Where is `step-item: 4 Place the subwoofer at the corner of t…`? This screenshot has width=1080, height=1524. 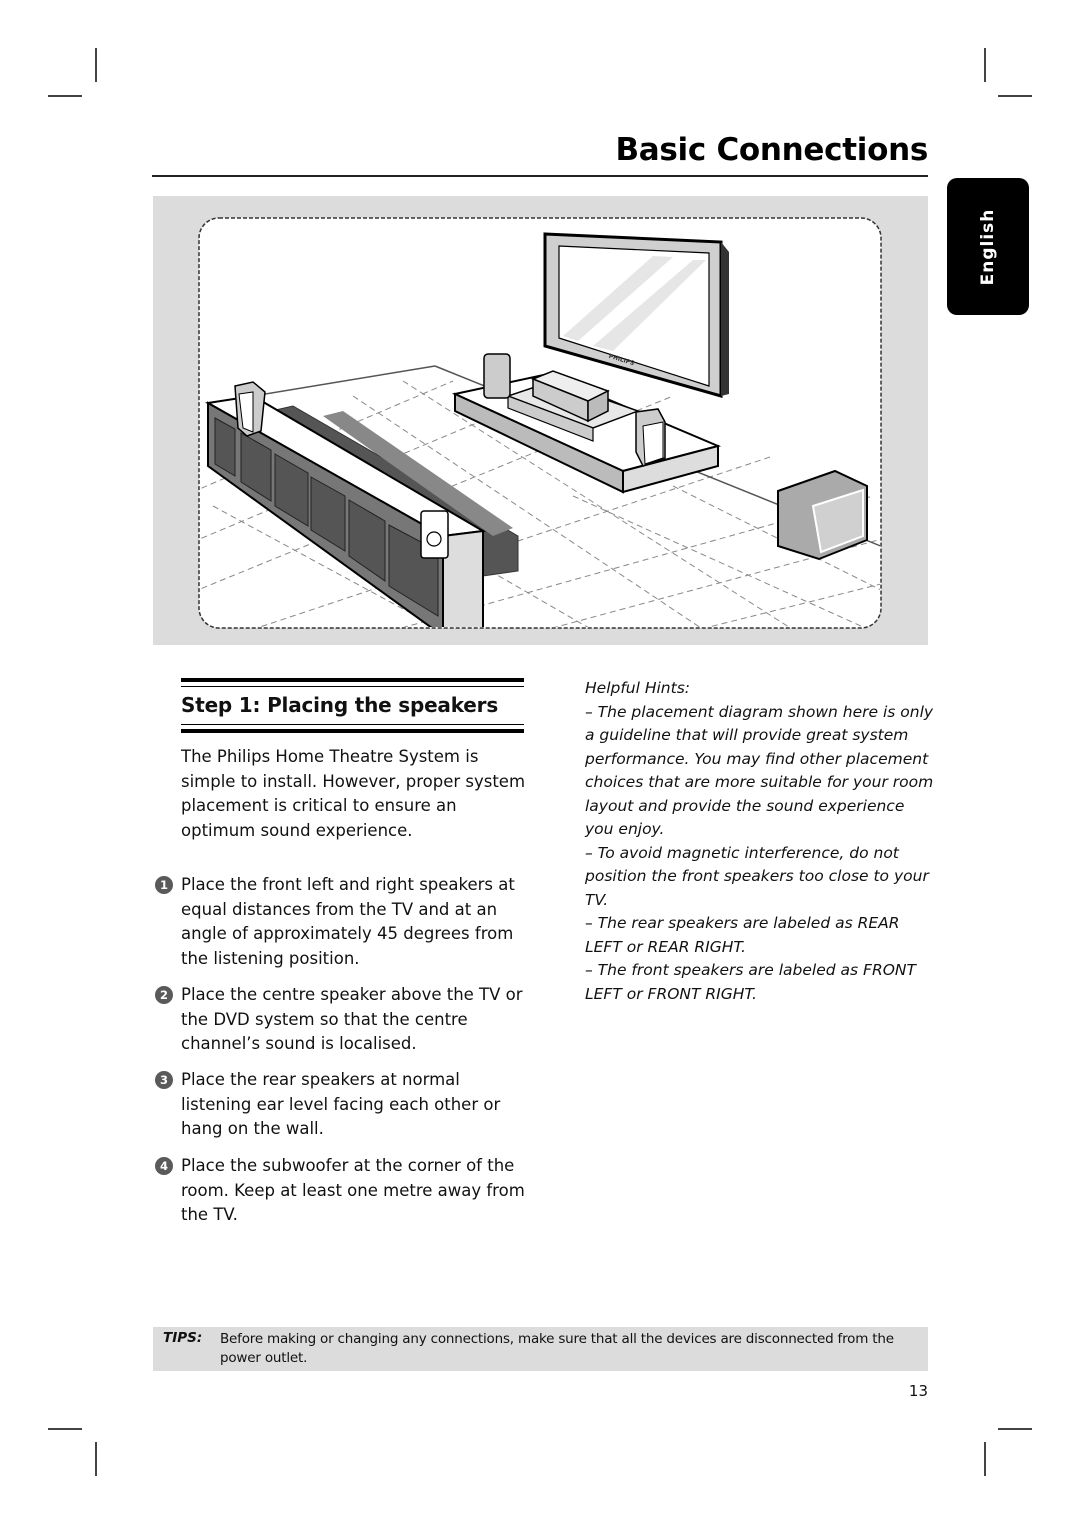
step-item: 4 Place the subwoofer at the corner of t… is located at coordinates (342, 1191).